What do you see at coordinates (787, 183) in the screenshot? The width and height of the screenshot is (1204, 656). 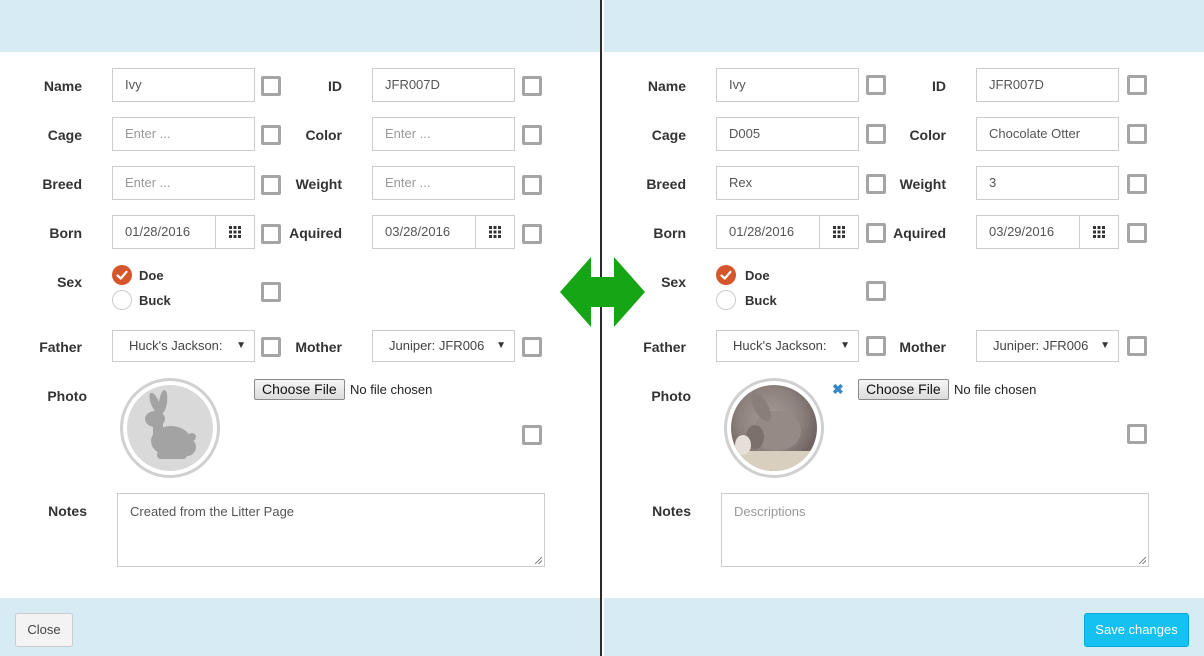 I see `breed-input: Rex` at bounding box center [787, 183].